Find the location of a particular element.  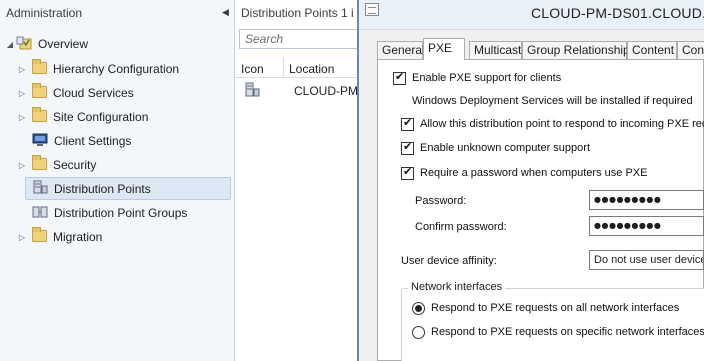

respond-all-interfaces-radio is located at coordinates (418, 308).